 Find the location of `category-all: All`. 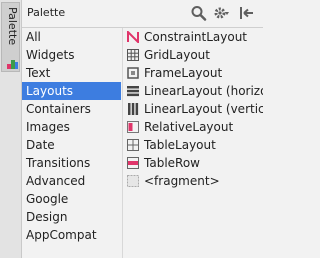

category-all: All is located at coordinates (71, 37).